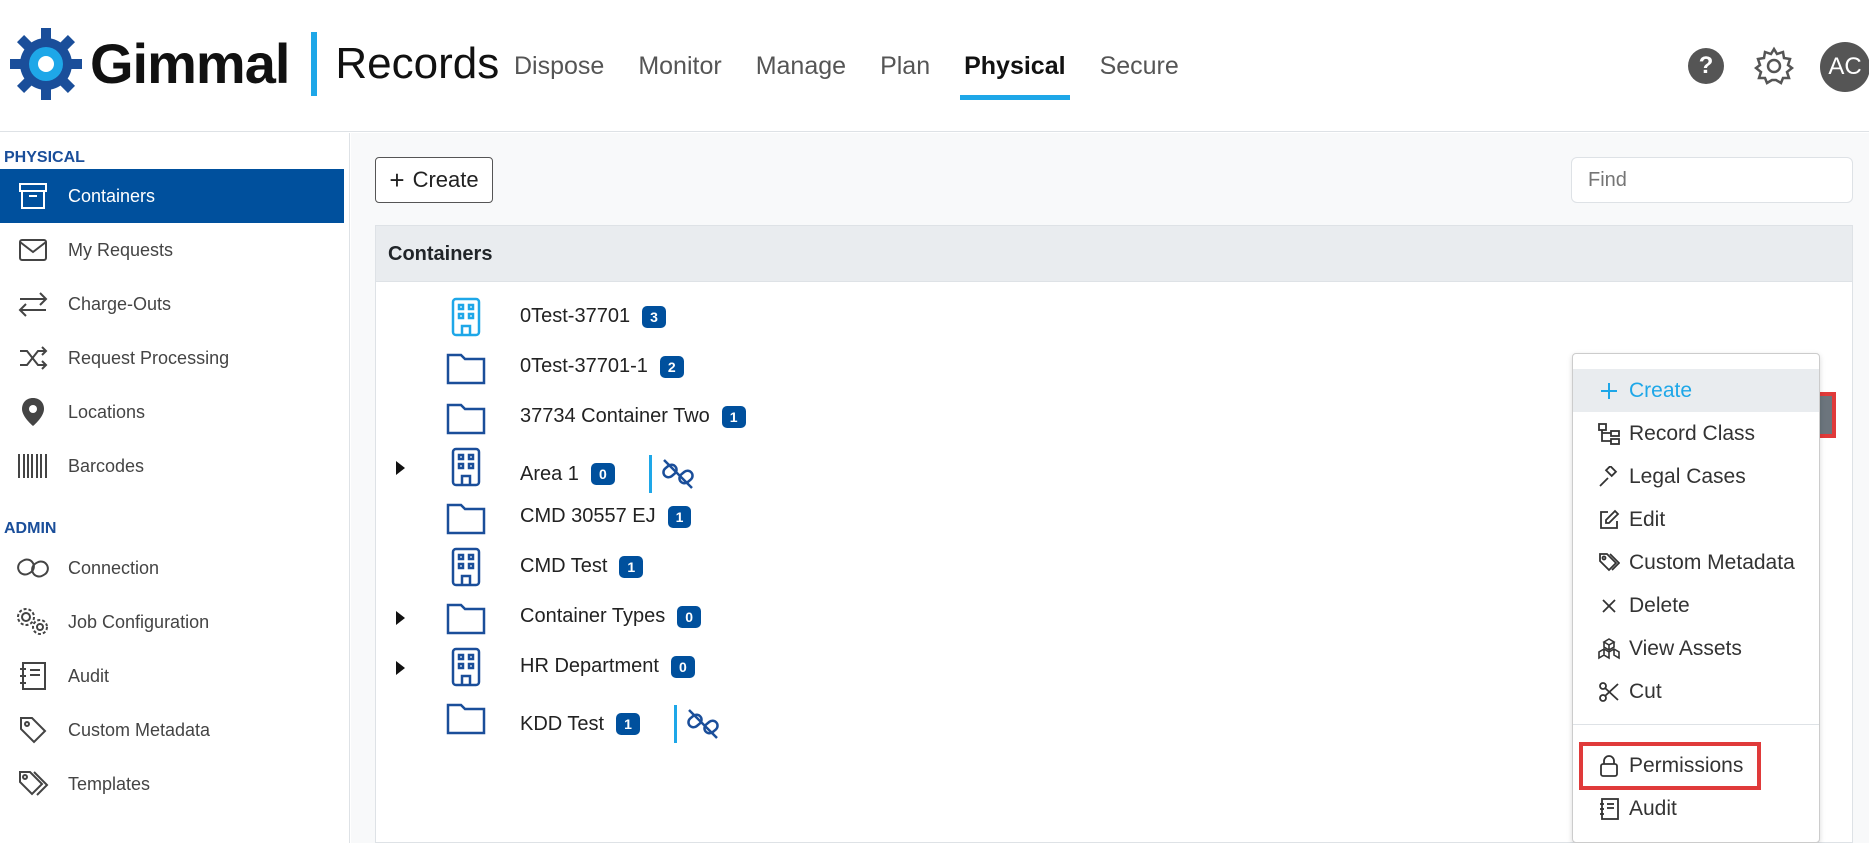  I want to click on menu-item-label: Create, so click(1661, 390).